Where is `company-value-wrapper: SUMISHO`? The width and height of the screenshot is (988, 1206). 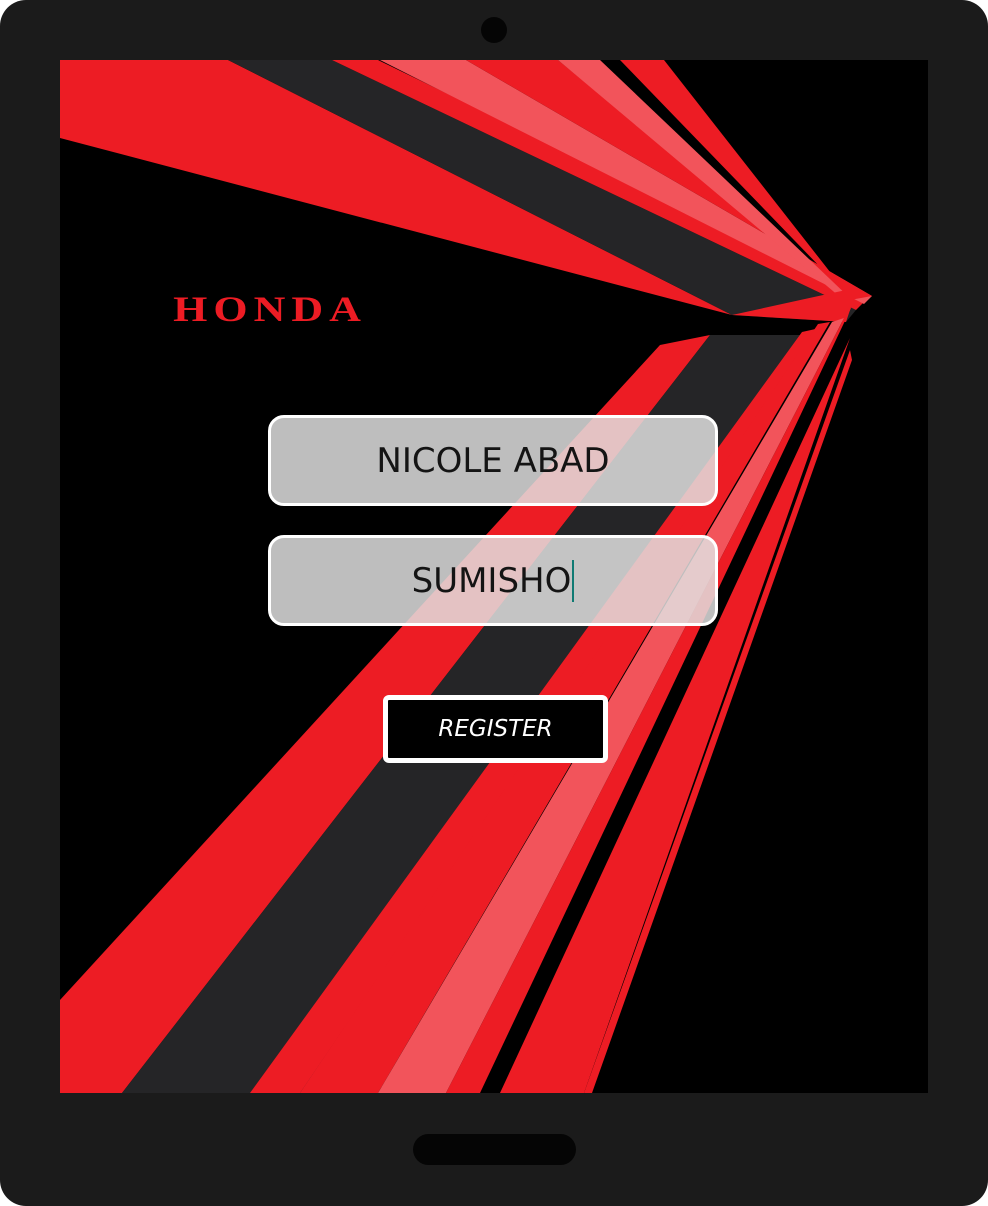 company-value-wrapper: SUMISHO is located at coordinates (493, 580).